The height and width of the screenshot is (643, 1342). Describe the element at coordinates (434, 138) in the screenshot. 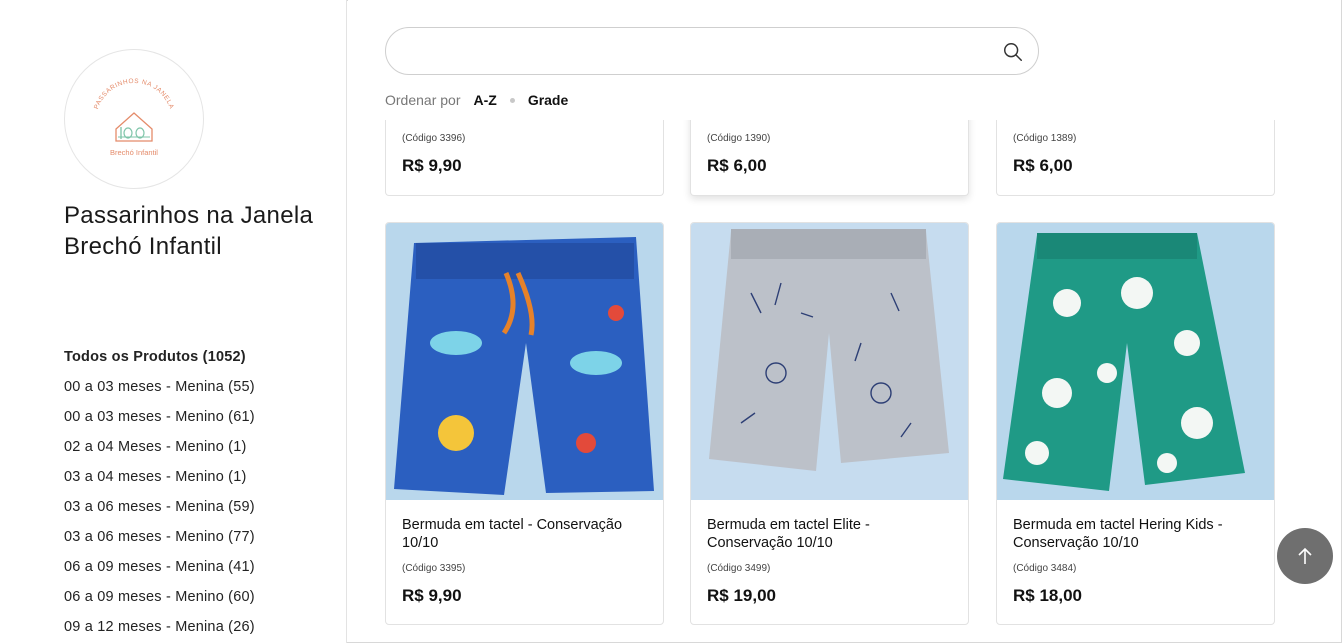

I see `product-code: (Código 3396)` at that location.